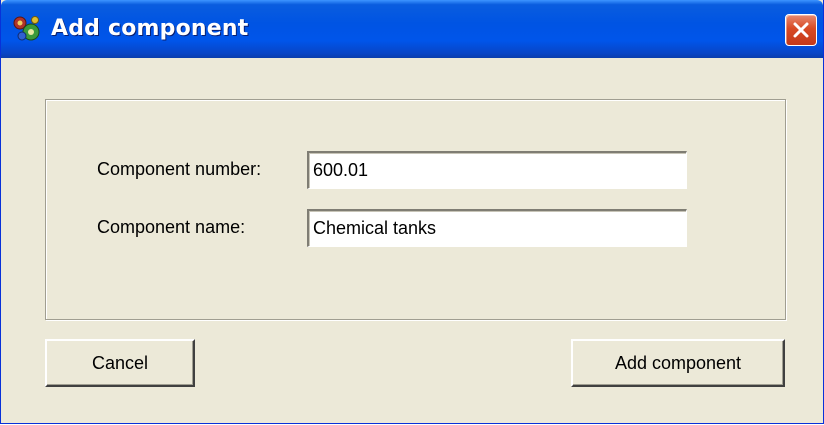 The width and height of the screenshot is (824, 425). Describe the element at coordinates (150, 28) in the screenshot. I see `window-title: Add component` at that location.